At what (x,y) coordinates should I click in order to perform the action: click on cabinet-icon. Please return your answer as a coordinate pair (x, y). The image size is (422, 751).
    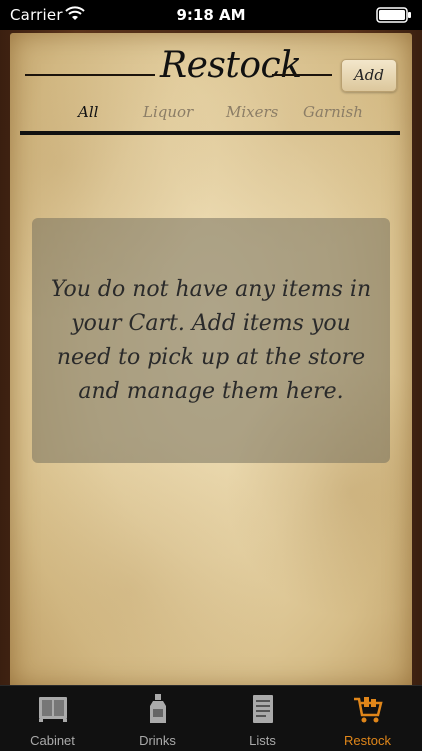
    Looking at the image, I should click on (53, 709).